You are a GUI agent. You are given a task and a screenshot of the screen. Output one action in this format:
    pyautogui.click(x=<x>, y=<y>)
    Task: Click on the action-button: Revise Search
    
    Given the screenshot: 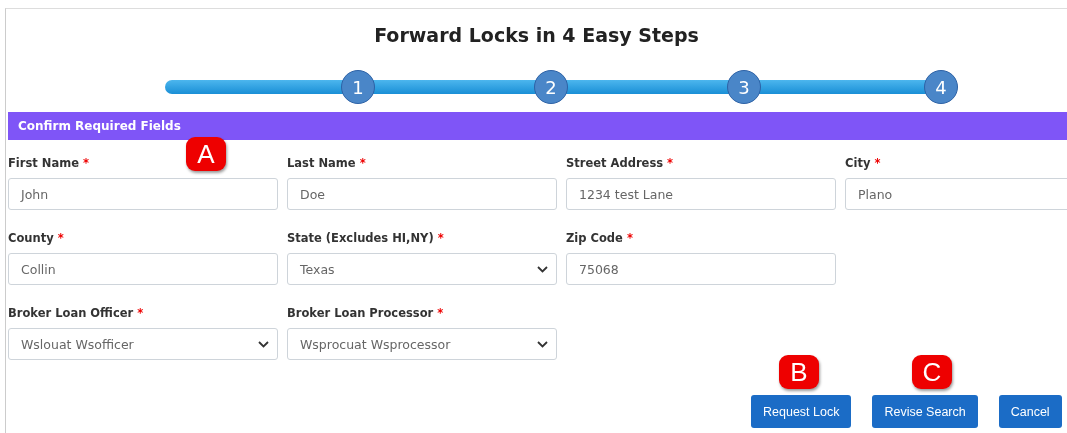 What is the action you would take?
    pyautogui.click(x=925, y=411)
    